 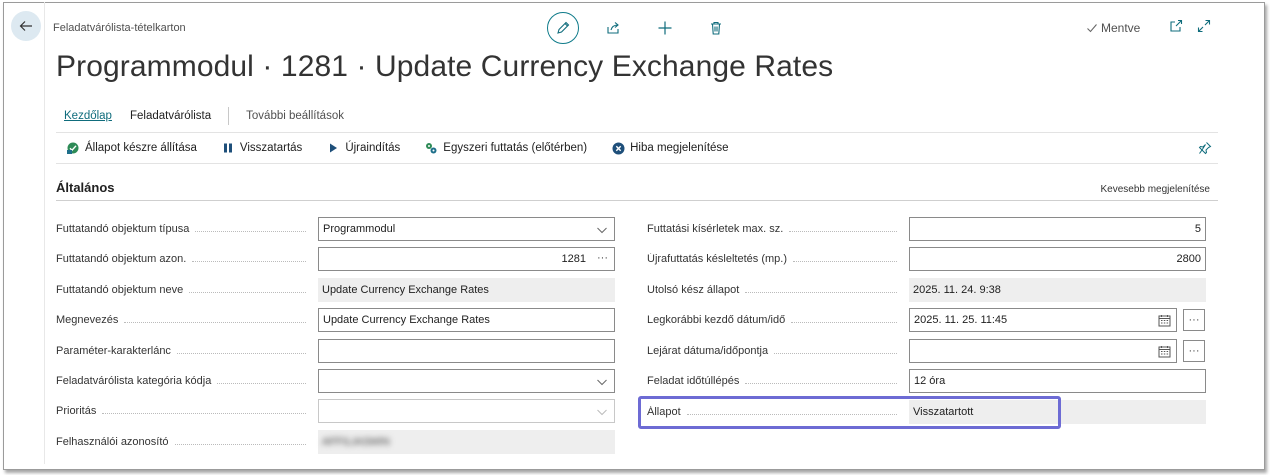 I want to click on field-label: Legkorábbi kezdő dátum/idő, so click(x=716, y=320).